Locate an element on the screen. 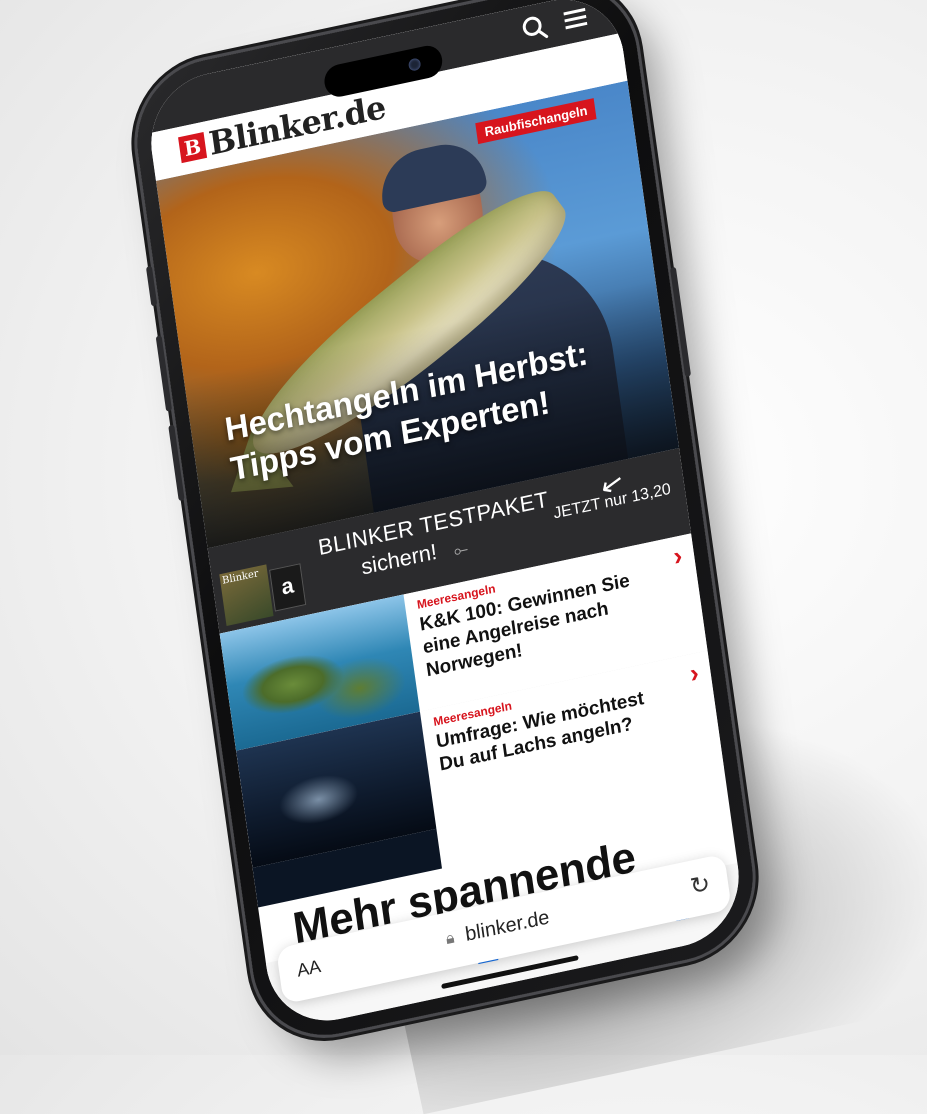 The image size is (927, 1114). fish-doodle-icon: ⟜ is located at coordinates (461, 549).